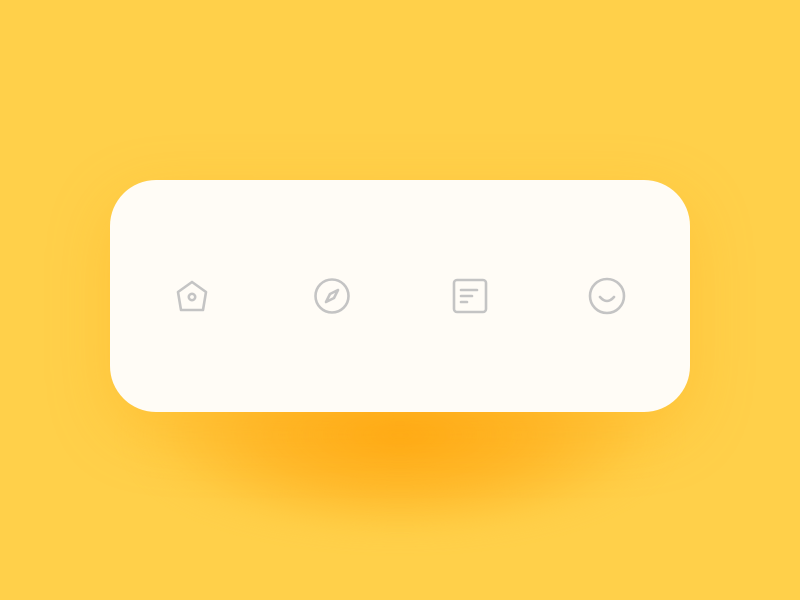 The width and height of the screenshot is (800, 600). I want to click on document-icon, so click(470, 296).